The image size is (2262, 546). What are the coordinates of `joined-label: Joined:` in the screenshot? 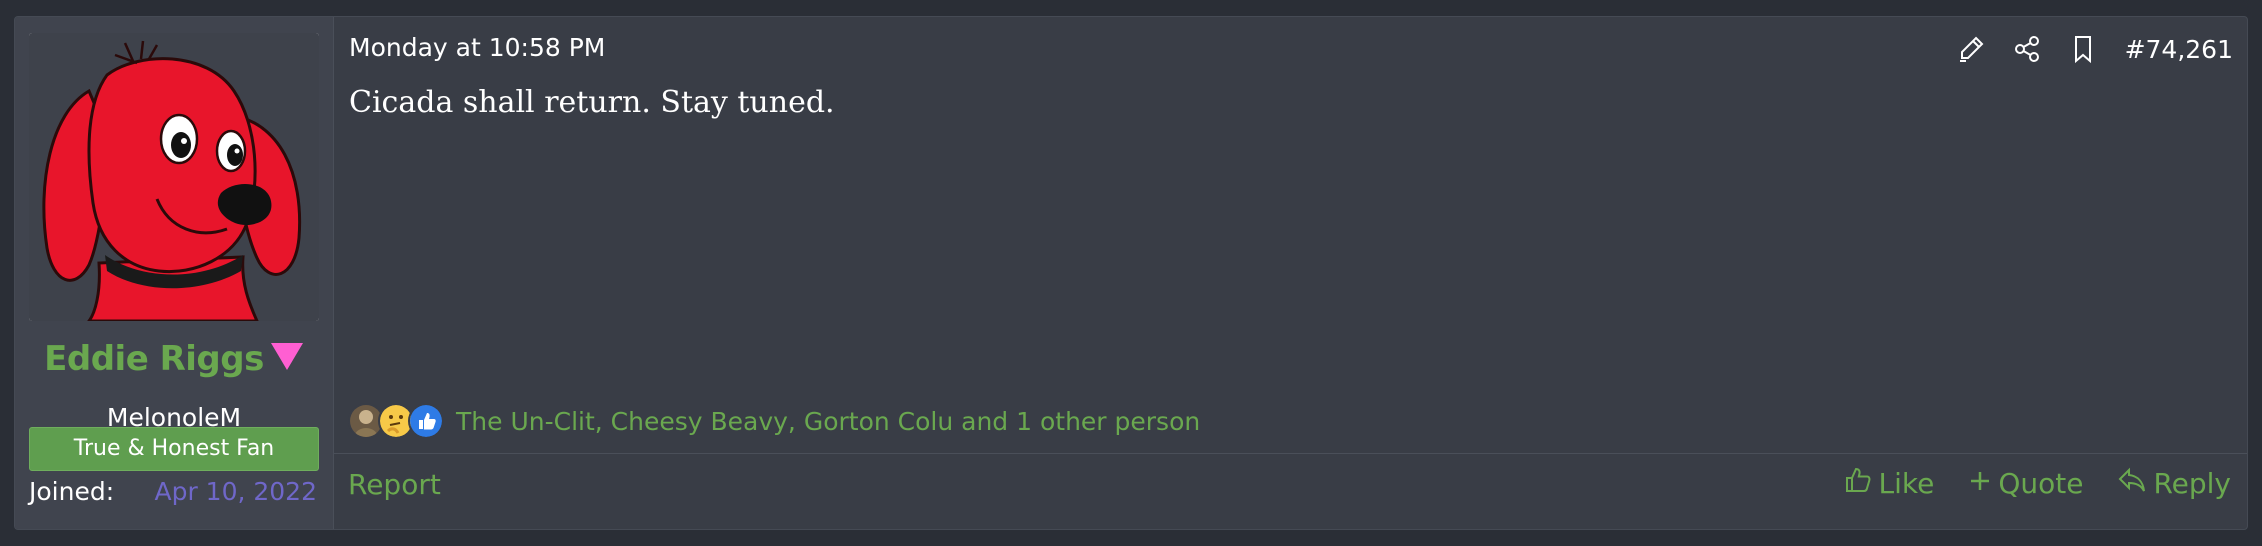 It's located at (72, 491).